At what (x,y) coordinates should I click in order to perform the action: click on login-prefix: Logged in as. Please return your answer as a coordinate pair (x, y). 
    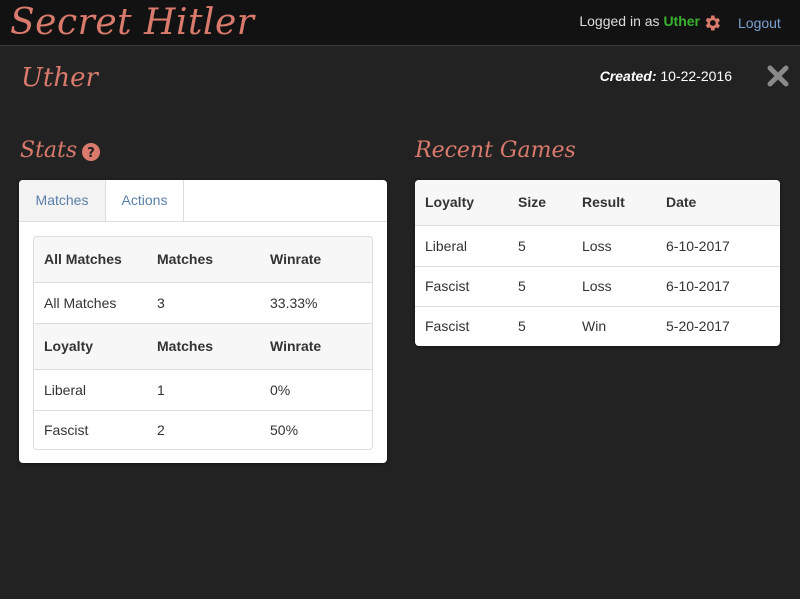
    Looking at the image, I should click on (619, 21).